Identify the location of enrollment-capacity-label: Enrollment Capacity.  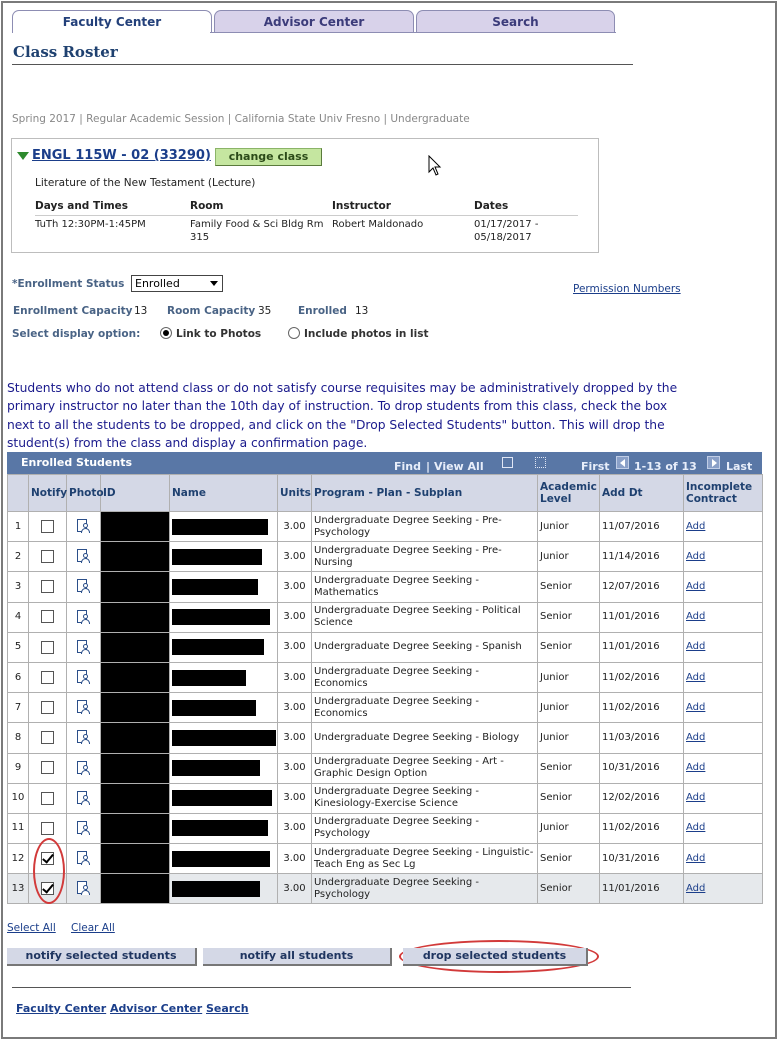
(73, 311).